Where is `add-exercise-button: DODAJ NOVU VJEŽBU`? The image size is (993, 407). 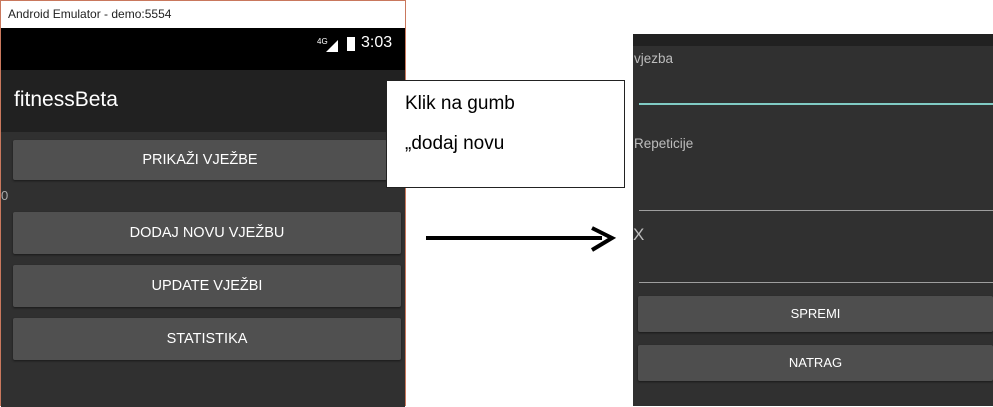 add-exercise-button: DODAJ NOVU VJEŽBU is located at coordinates (207, 233).